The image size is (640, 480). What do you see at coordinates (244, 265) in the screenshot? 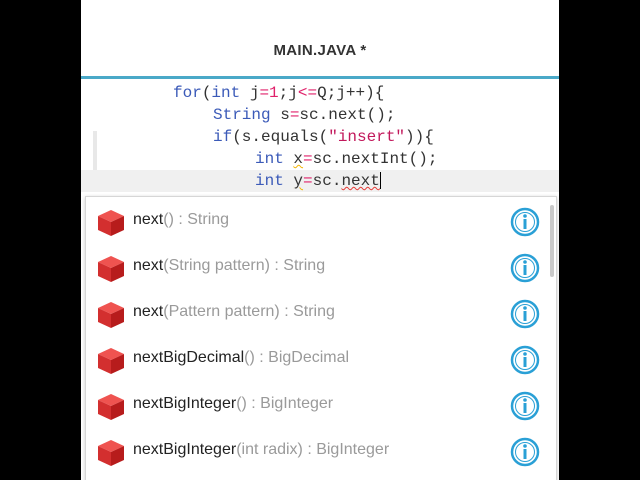
I see `method-signature: (String pattern) : String` at bounding box center [244, 265].